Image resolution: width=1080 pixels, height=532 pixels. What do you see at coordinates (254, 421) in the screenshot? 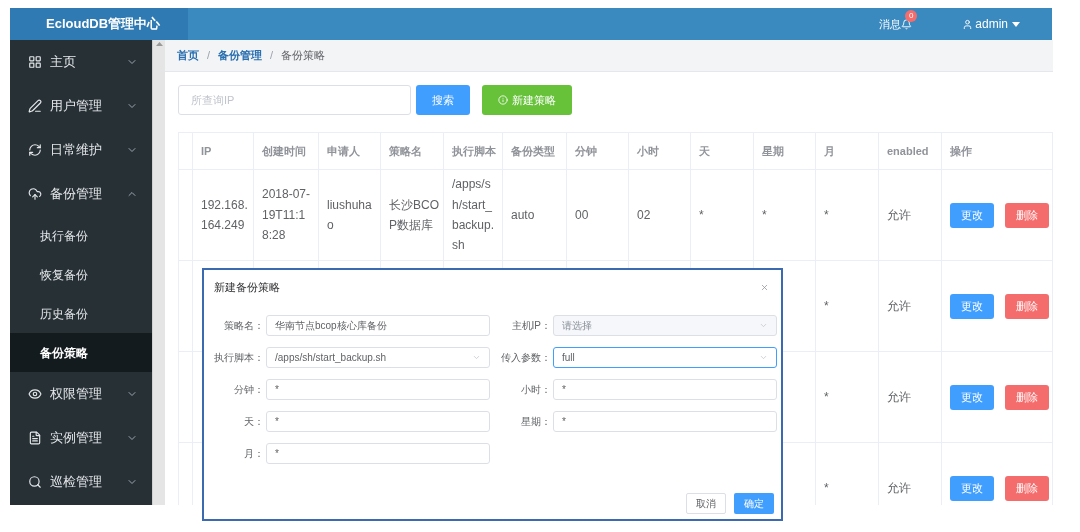
I see `field-label: 天：` at bounding box center [254, 421].